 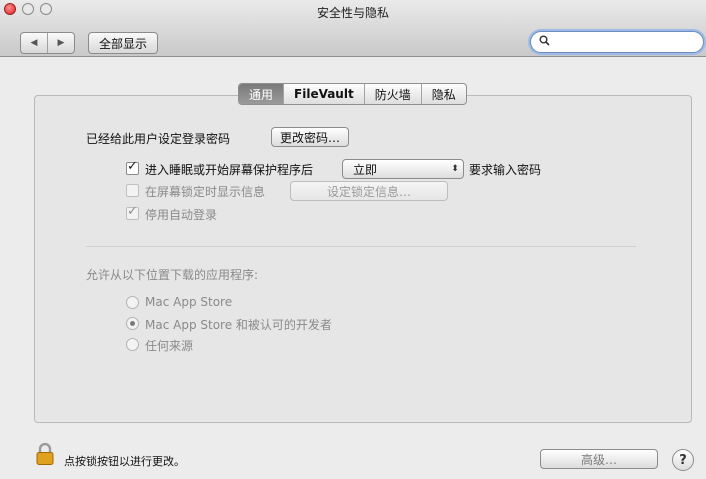 I want to click on require-password-delay-popup: 立即 ⬍, so click(x=403, y=169).